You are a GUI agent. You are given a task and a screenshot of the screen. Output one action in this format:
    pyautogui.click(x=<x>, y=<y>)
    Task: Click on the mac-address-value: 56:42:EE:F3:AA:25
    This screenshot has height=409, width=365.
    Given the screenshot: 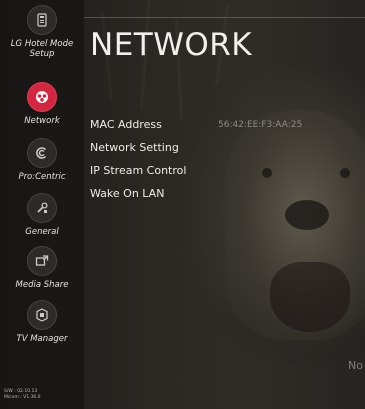 What is the action you would take?
    pyautogui.click(x=260, y=125)
    